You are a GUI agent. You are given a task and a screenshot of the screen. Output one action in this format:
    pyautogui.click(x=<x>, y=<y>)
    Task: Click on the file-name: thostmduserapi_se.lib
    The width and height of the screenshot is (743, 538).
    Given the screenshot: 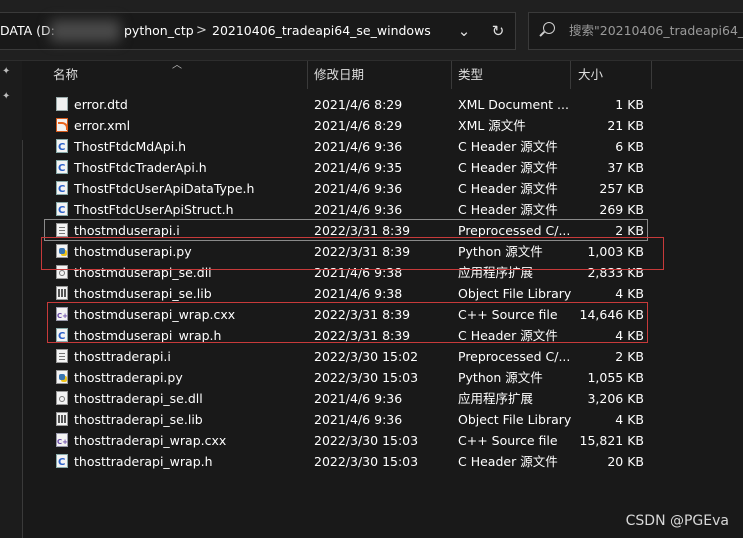 What is the action you would take?
    pyautogui.click(x=143, y=293)
    